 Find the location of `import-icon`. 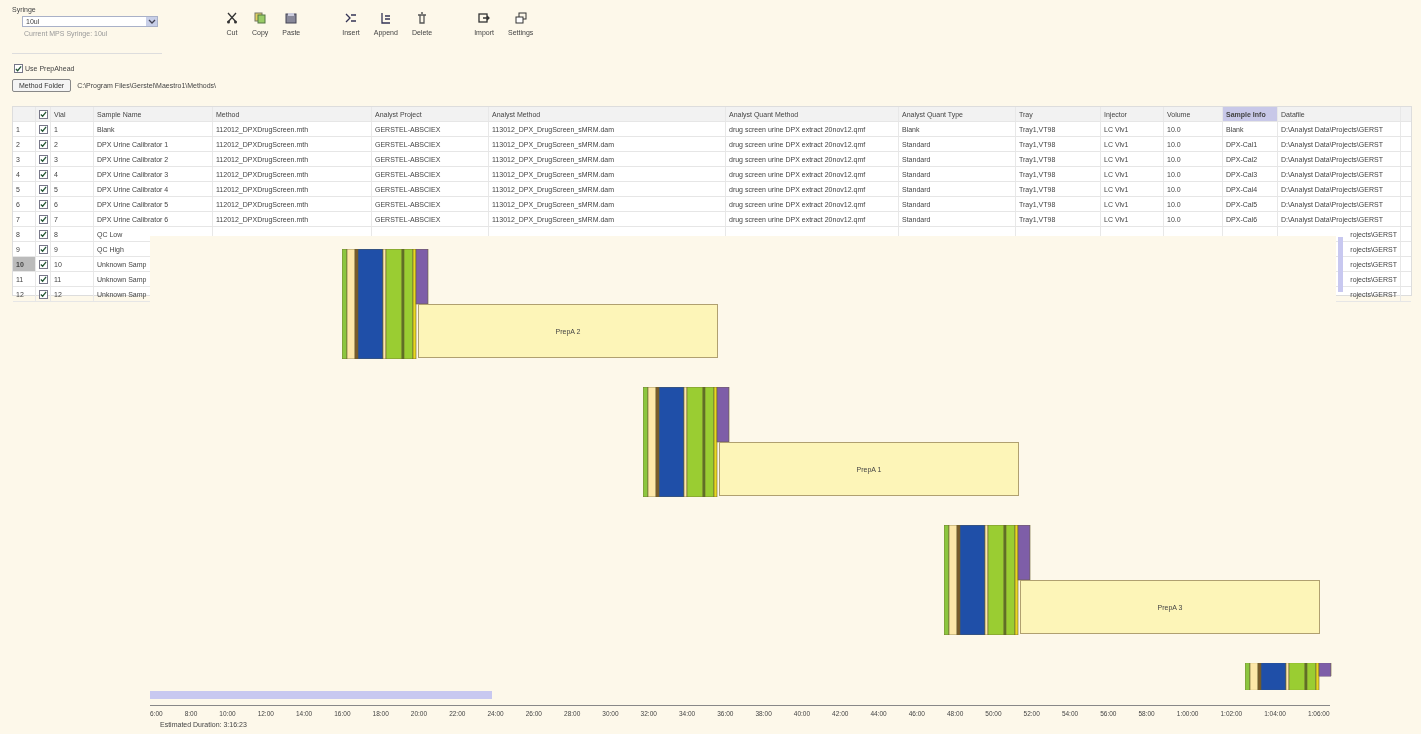

import-icon is located at coordinates (484, 18).